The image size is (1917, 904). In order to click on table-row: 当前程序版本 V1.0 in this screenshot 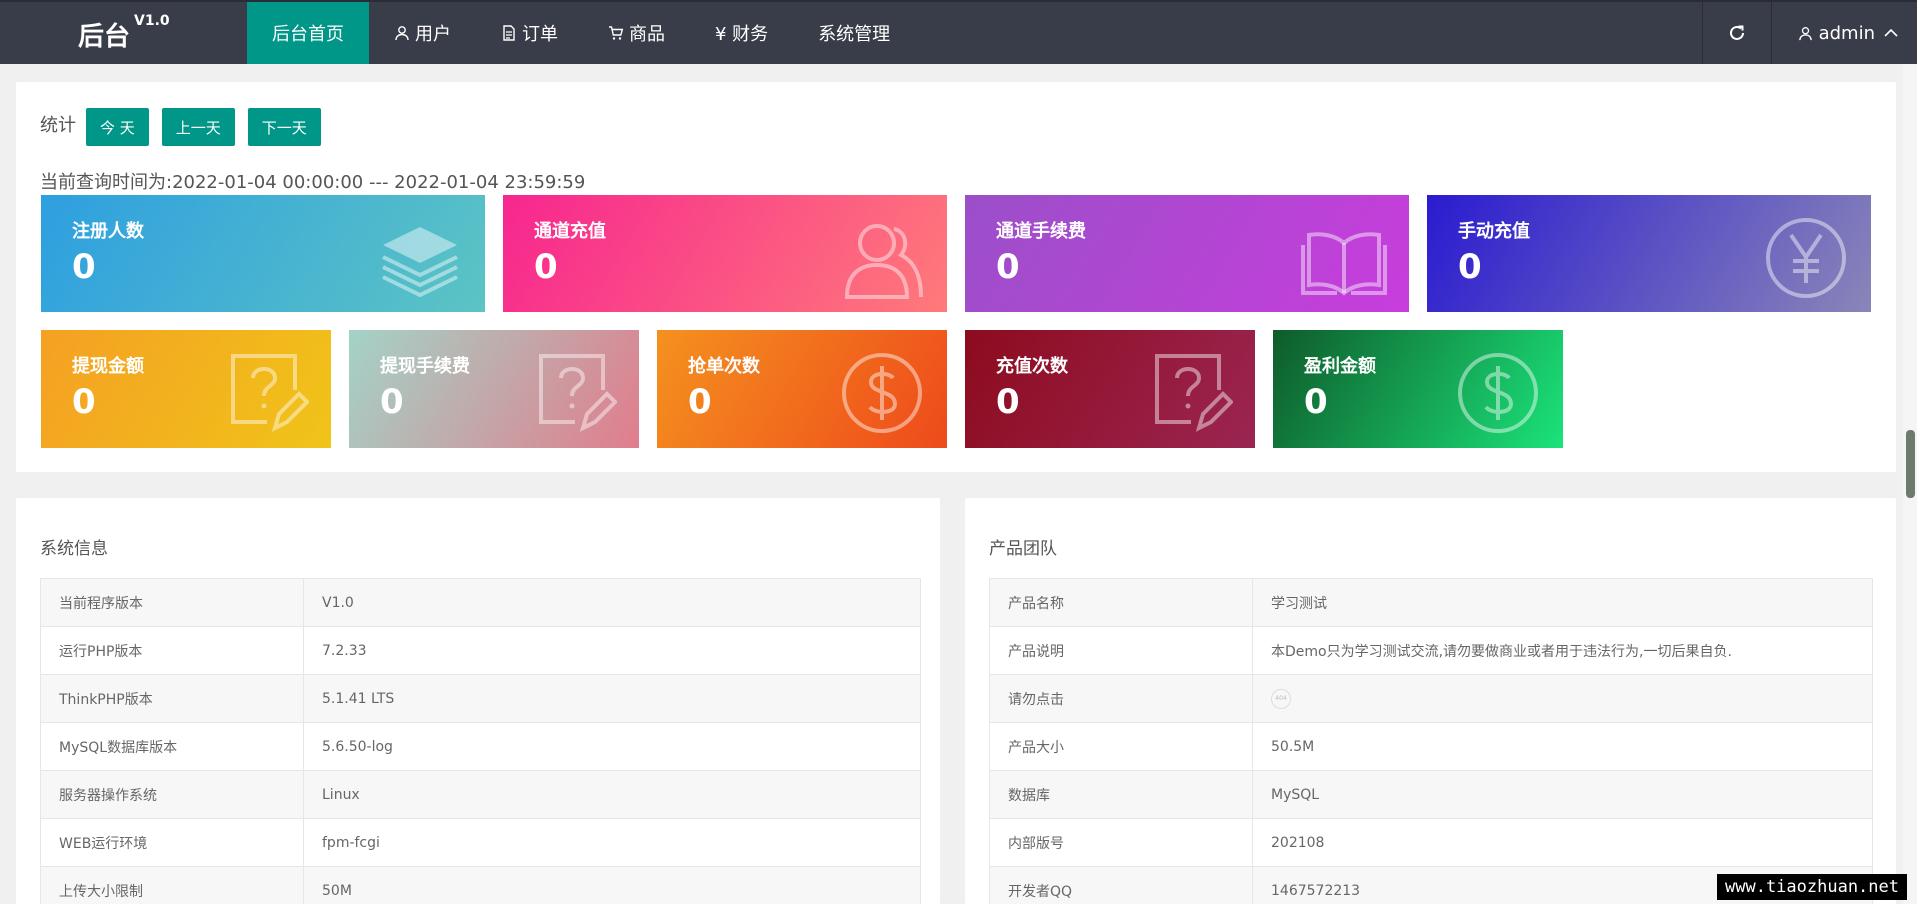, I will do `click(480, 602)`.